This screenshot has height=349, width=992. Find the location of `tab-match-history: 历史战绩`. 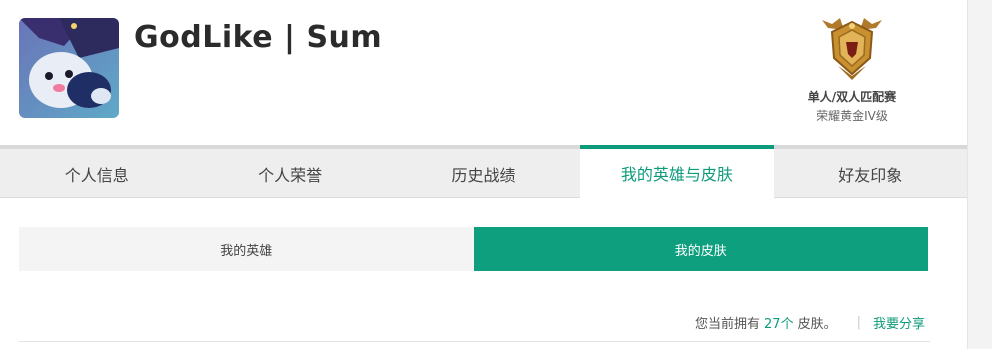

tab-match-history: 历史战绩 is located at coordinates (483, 173).